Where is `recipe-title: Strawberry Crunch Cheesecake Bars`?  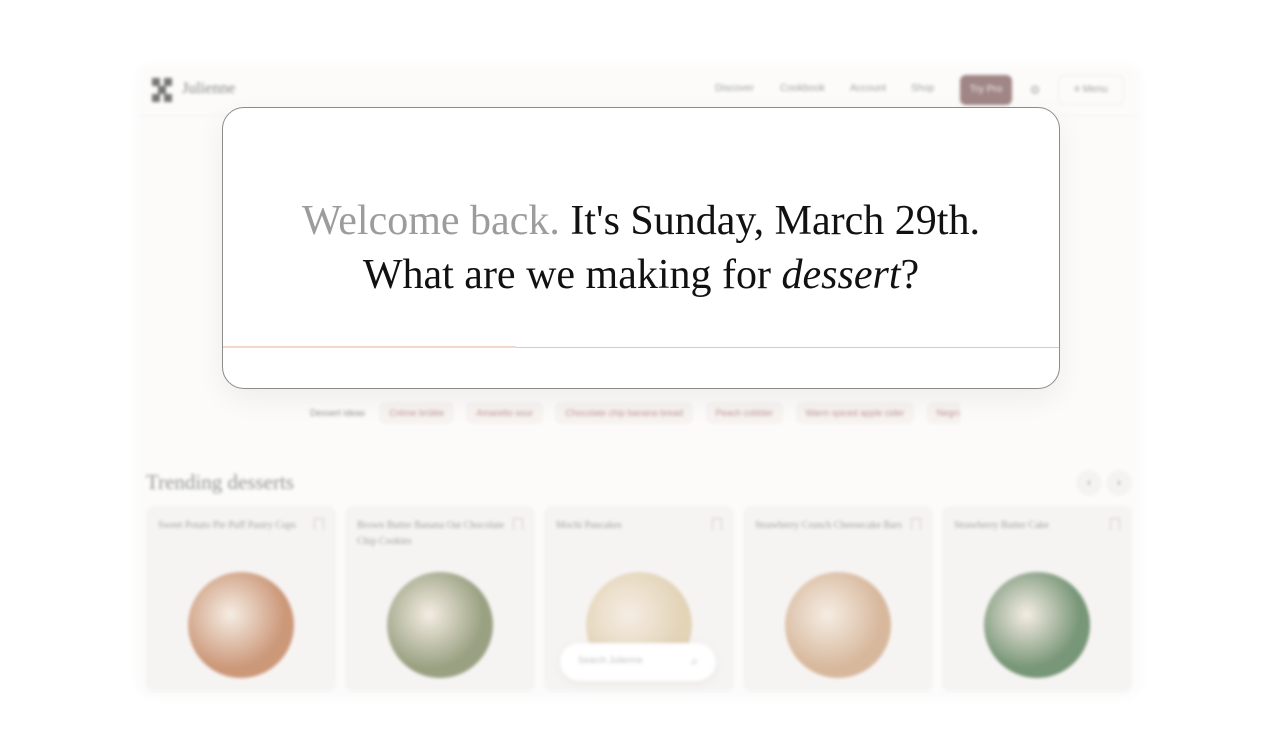
recipe-title: Strawberry Crunch Cheesecake Bars is located at coordinates (828, 525).